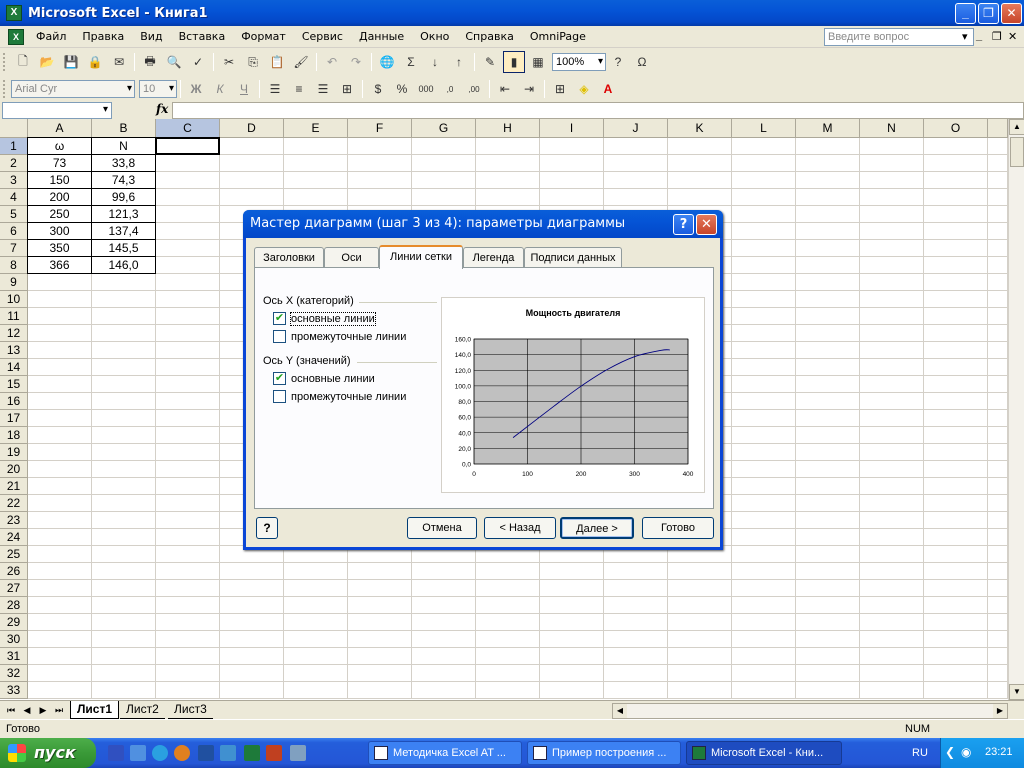  What do you see at coordinates (434, 36) in the screenshot?
I see `menu-window: Окно` at bounding box center [434, 36].